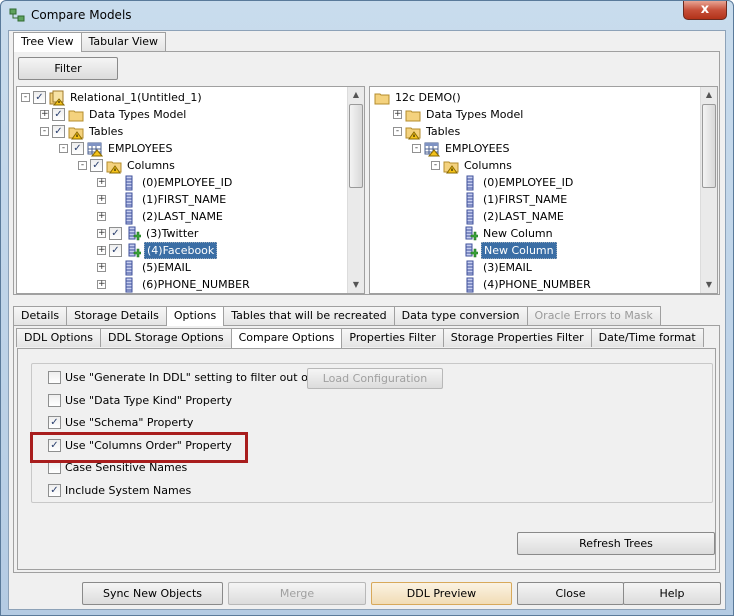 This screenshot has height=616, width=734. I want to click on refresh-trees-button: Refresh Trees, so click(616, 543).